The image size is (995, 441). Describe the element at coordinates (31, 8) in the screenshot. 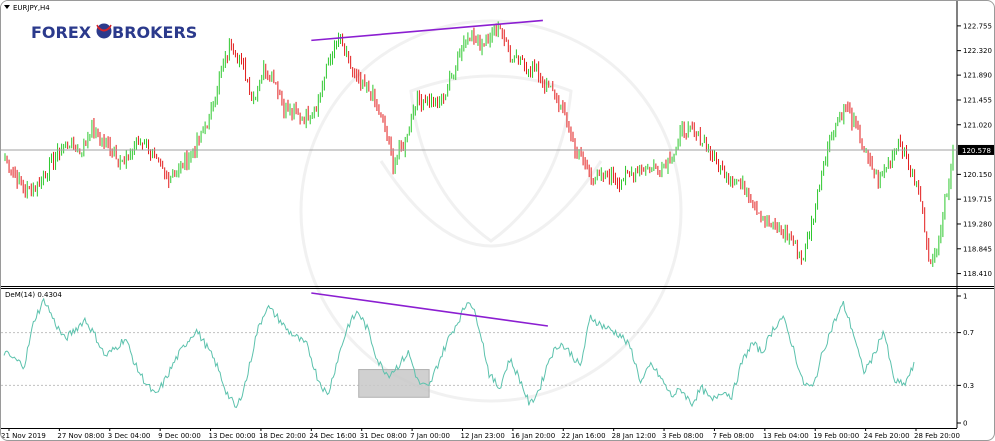

I see `symbol-label: EURJPY,H4` at that location.